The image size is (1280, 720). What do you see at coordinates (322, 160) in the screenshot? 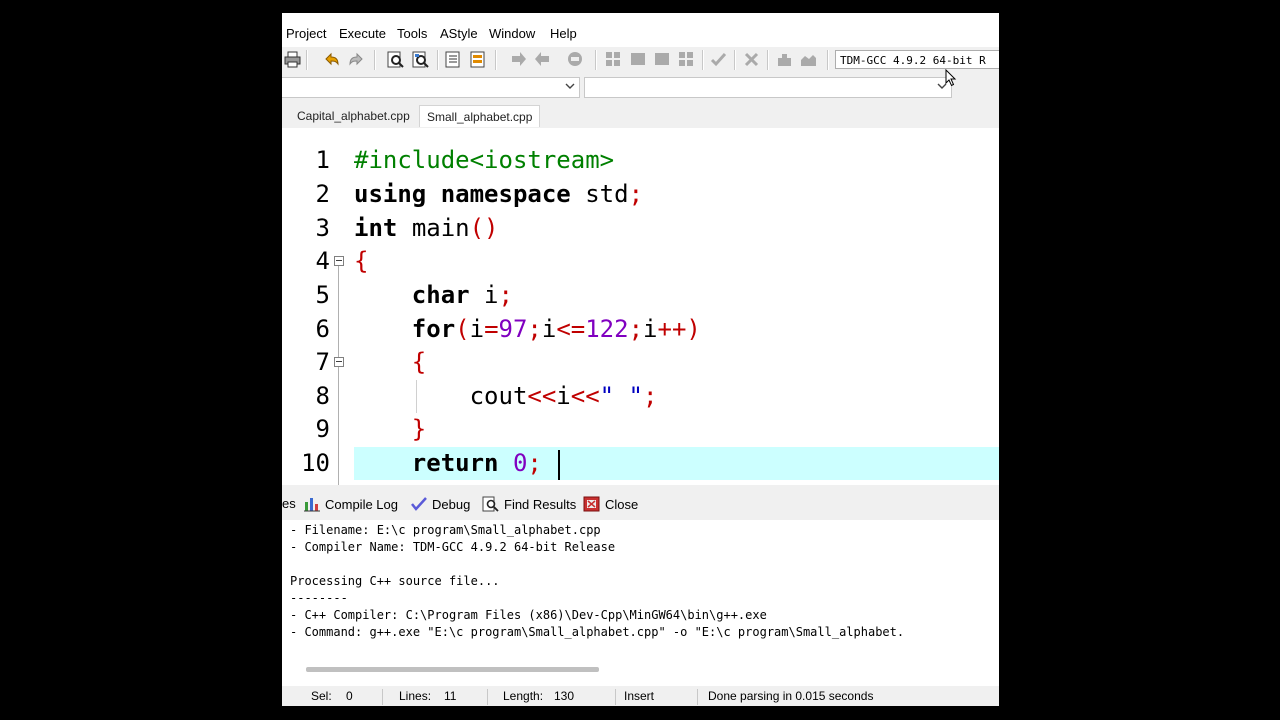
I see `line-number: 1` at bounding box center [322, 160].